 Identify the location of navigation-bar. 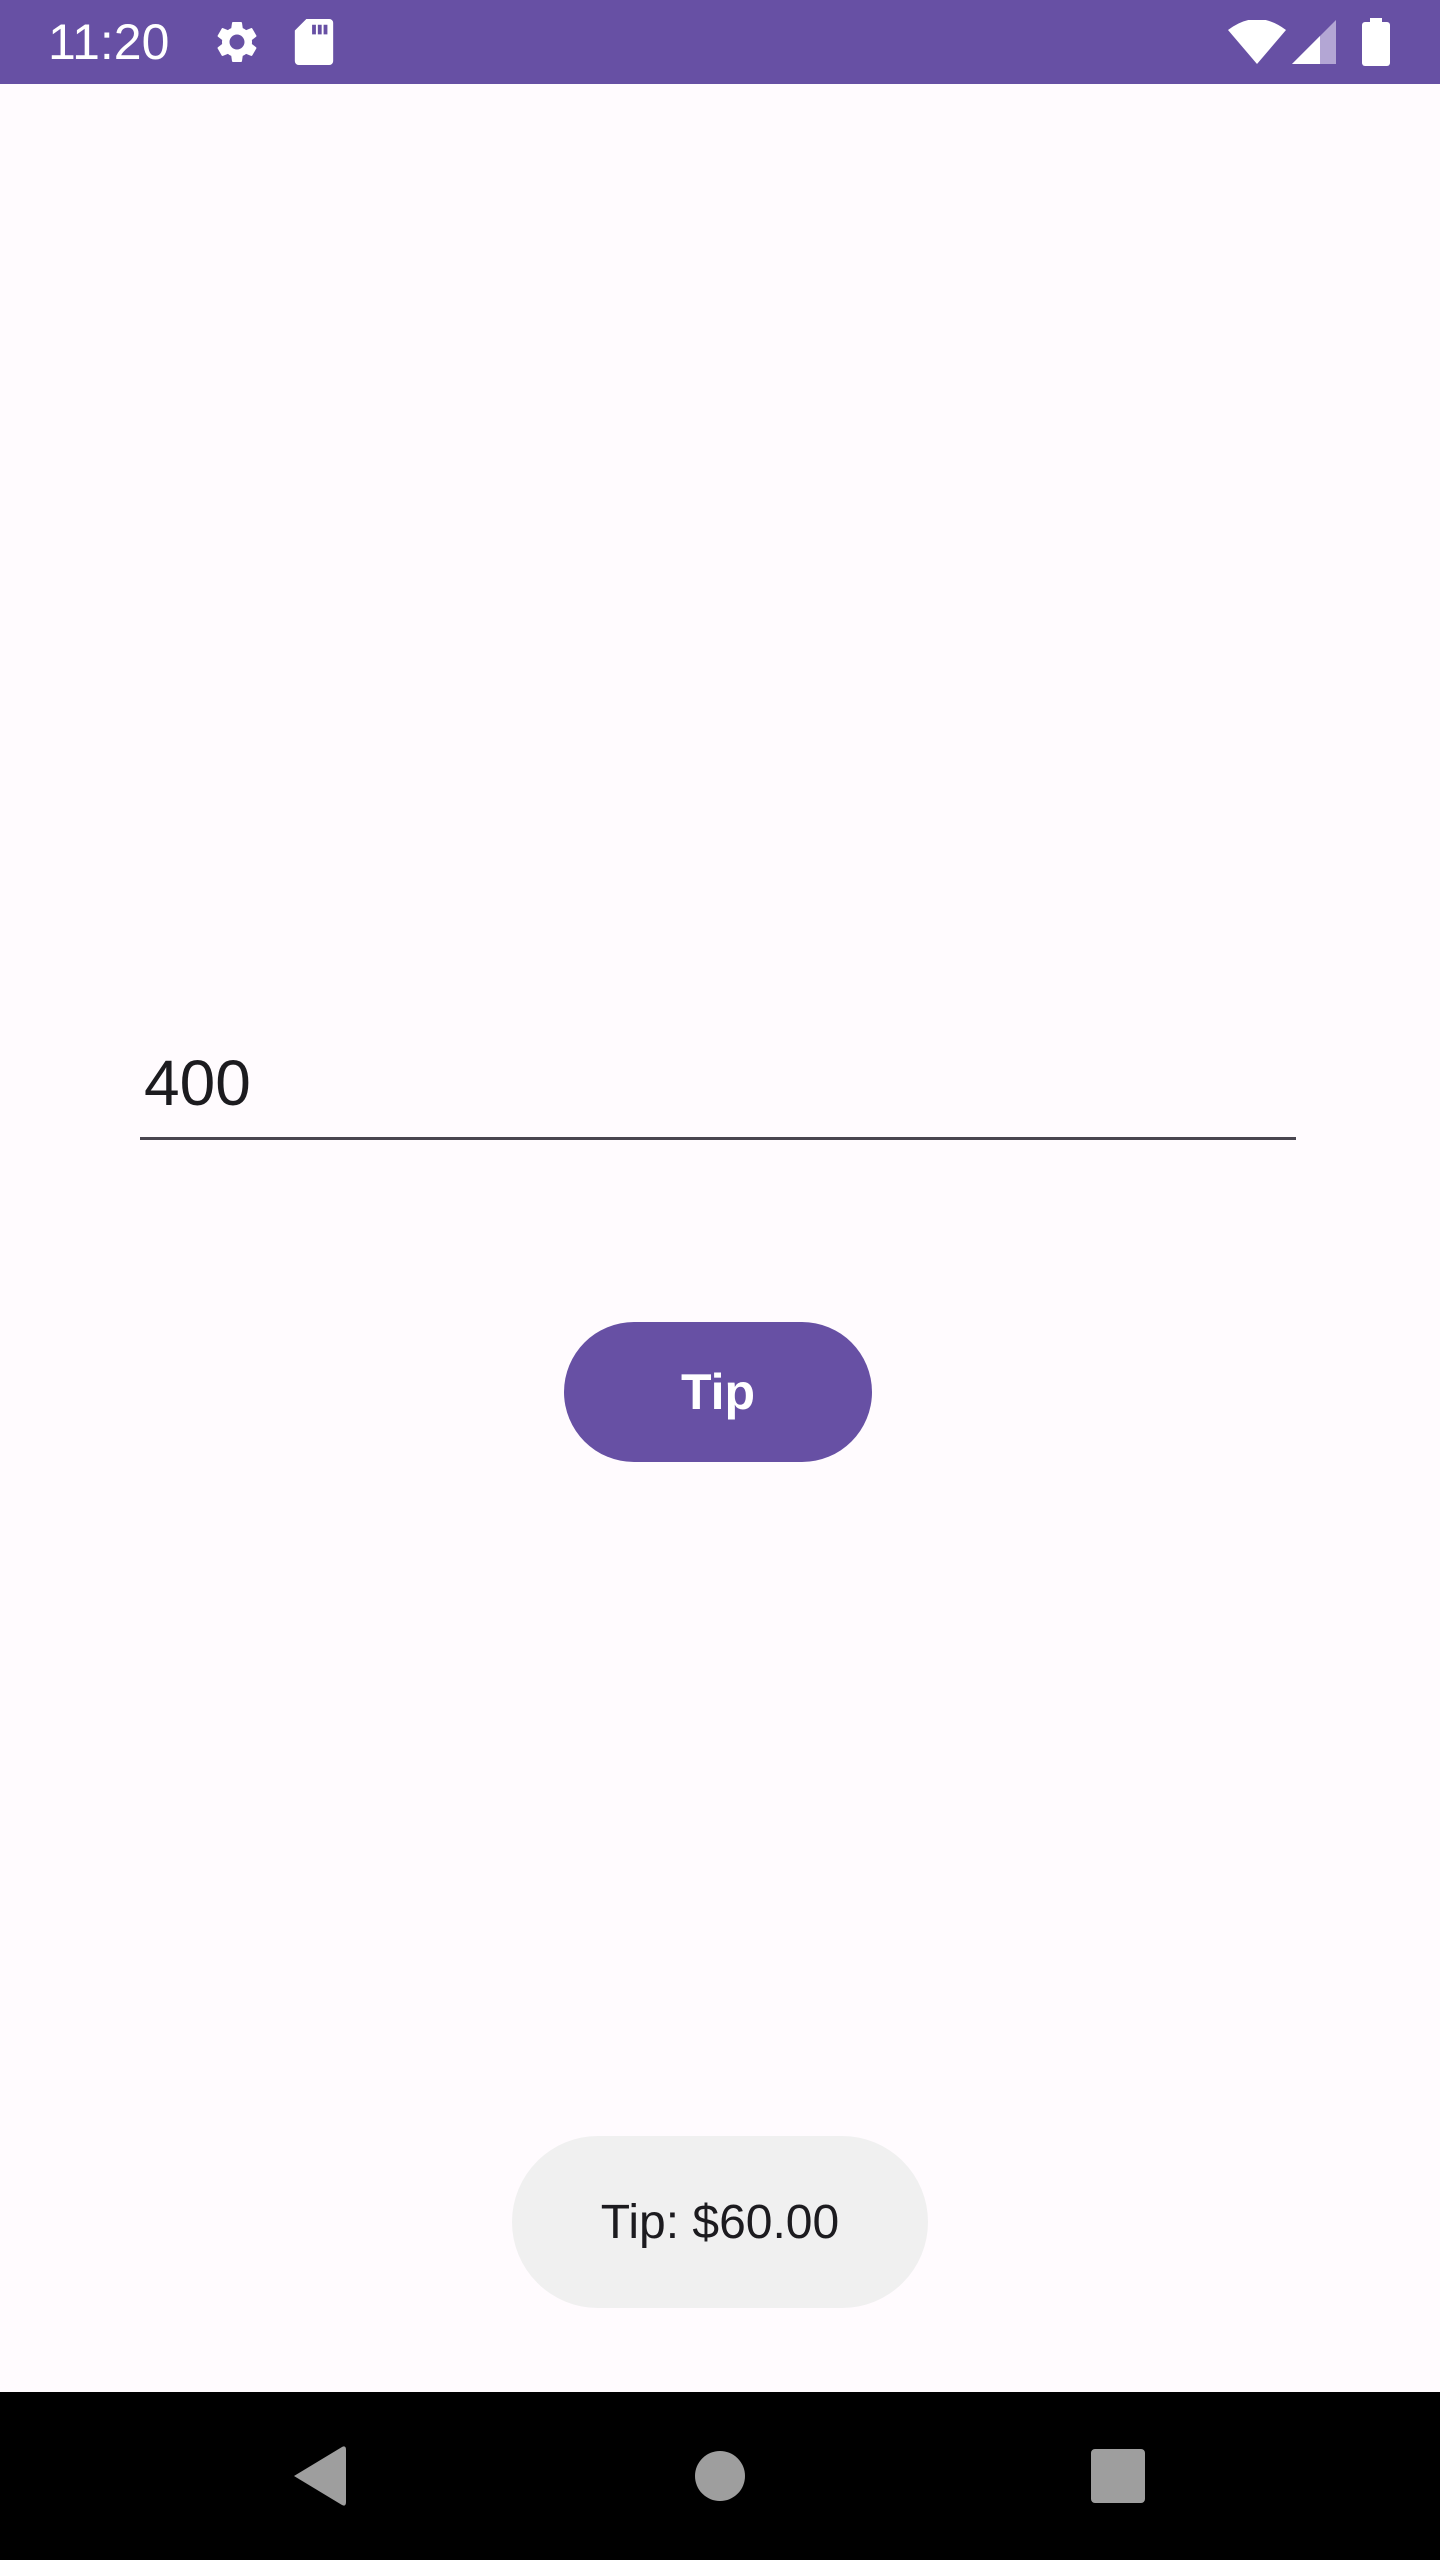
(720, 2476).